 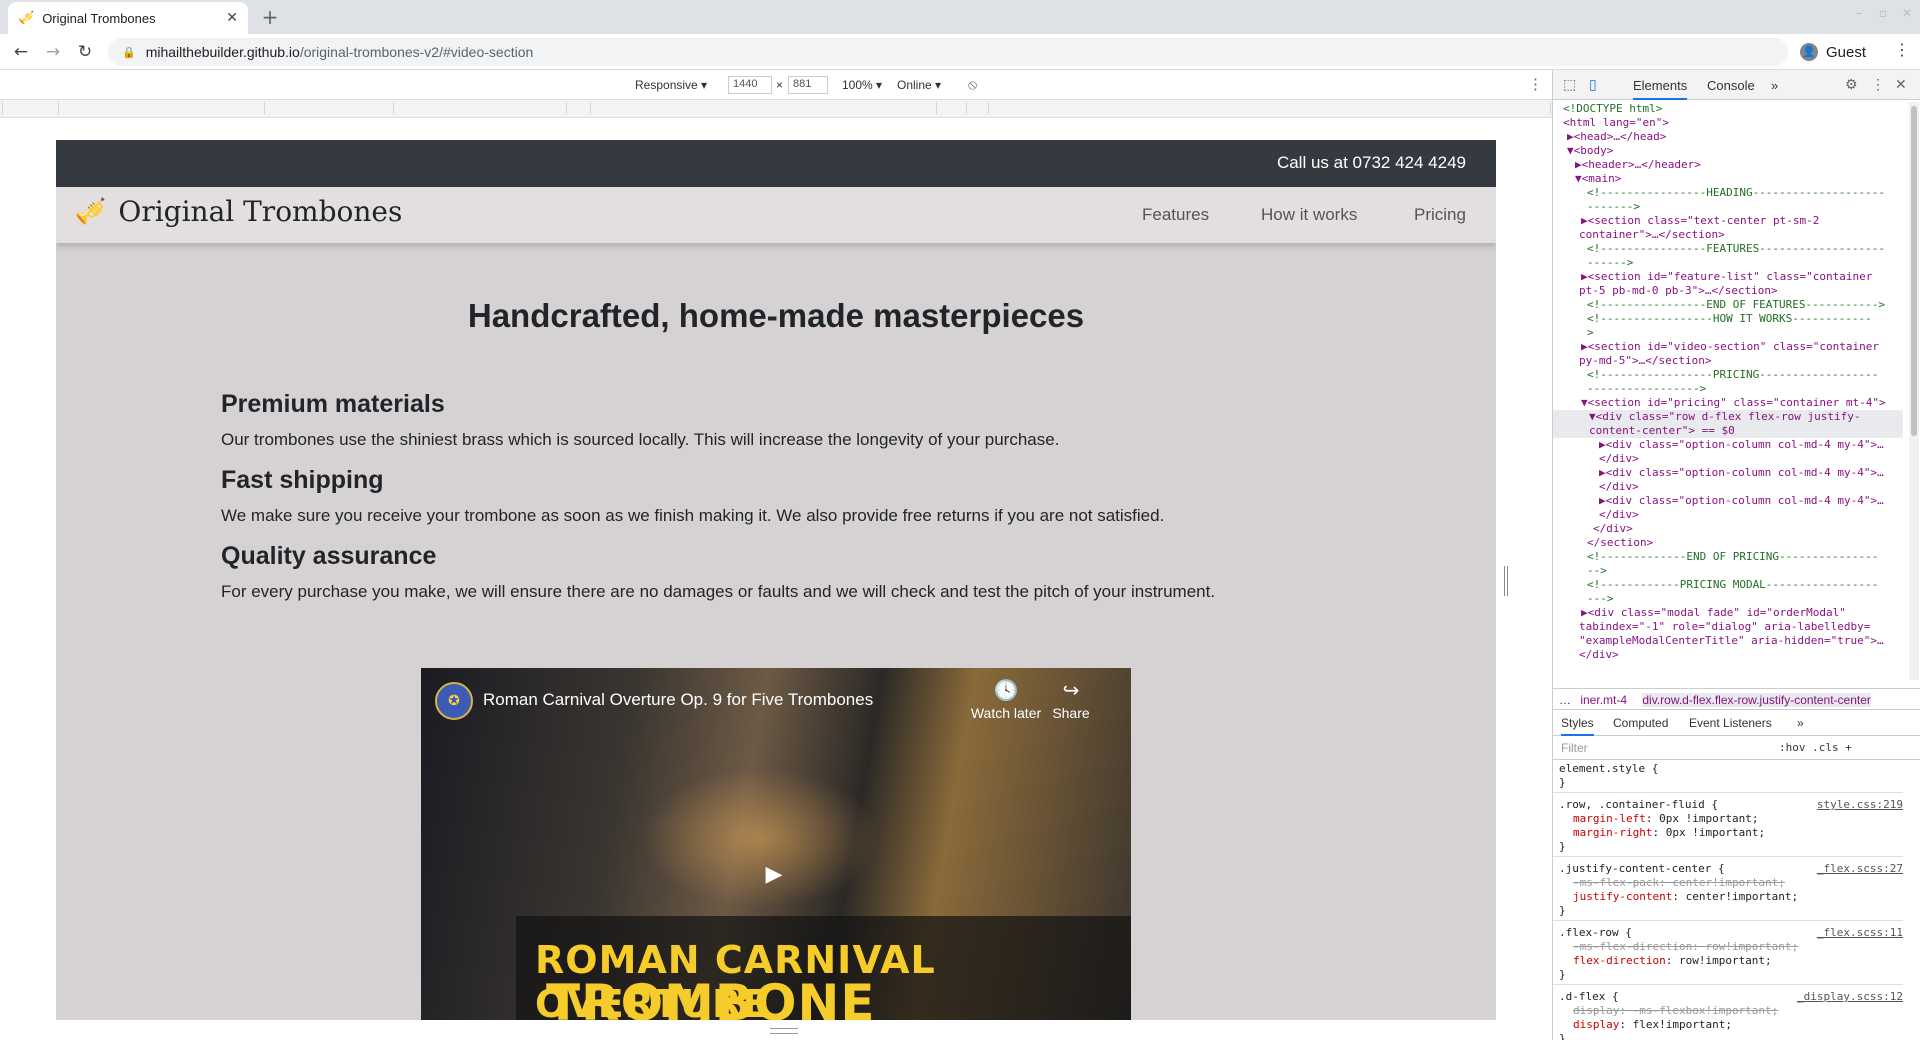 What do you see at coordinates (862, 85) in the screenshot?
I see `zoom-select: 100% ▾` at bounding box center [862, 85].